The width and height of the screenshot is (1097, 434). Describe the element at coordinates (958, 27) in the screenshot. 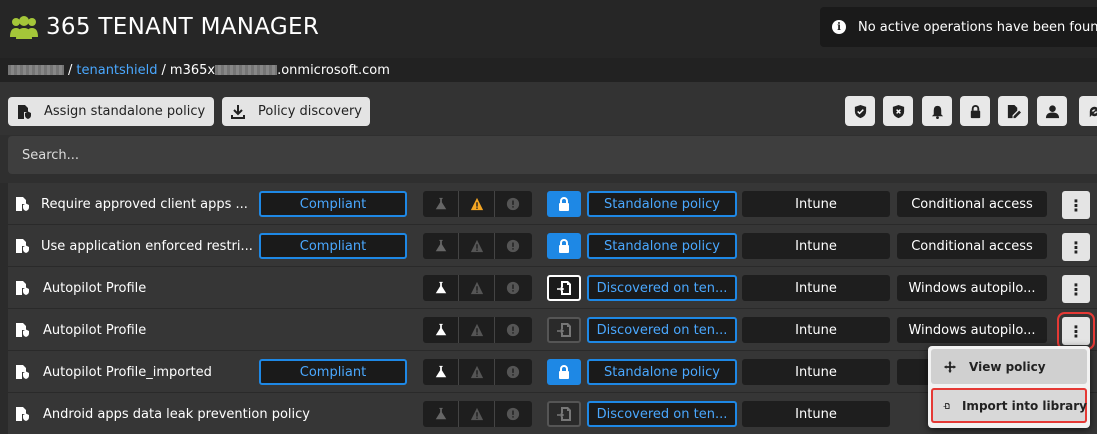

I see `notification-toast: i No active operations have been found` at that location.